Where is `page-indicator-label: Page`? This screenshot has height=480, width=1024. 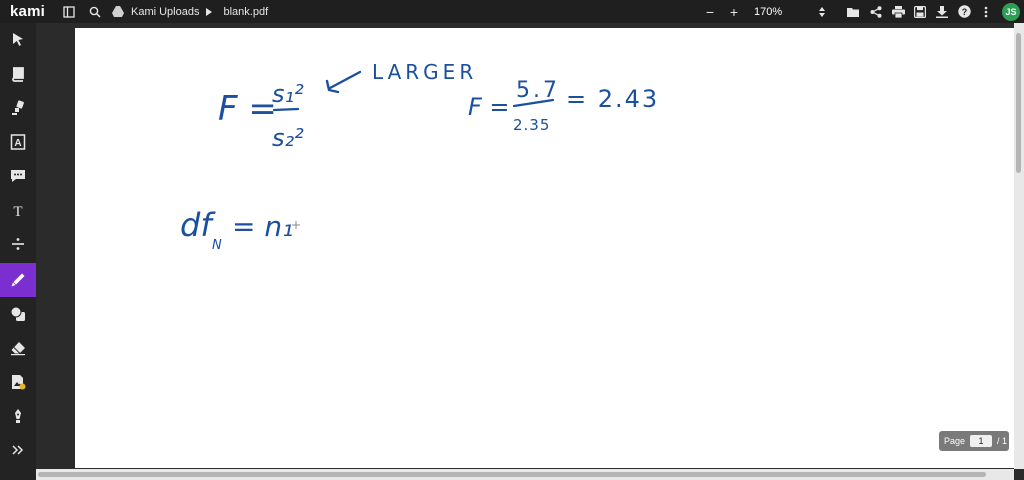
page-indicator-label: Page is located at coordinates (955, 441).